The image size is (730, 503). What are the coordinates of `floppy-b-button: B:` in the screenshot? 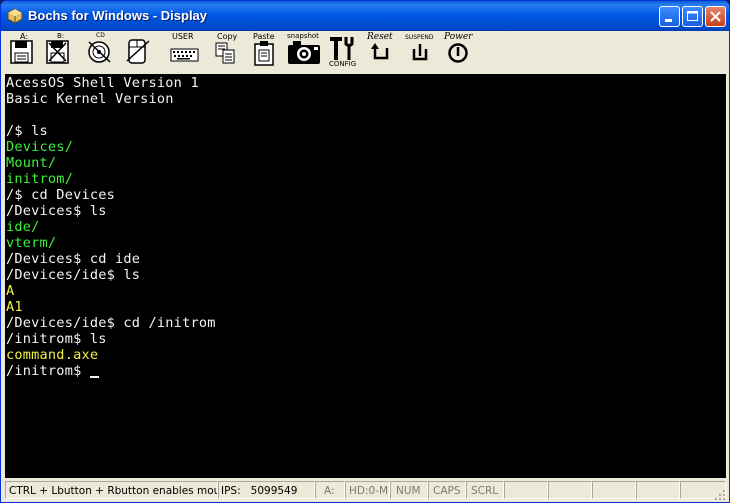 It's located at (57, 52).